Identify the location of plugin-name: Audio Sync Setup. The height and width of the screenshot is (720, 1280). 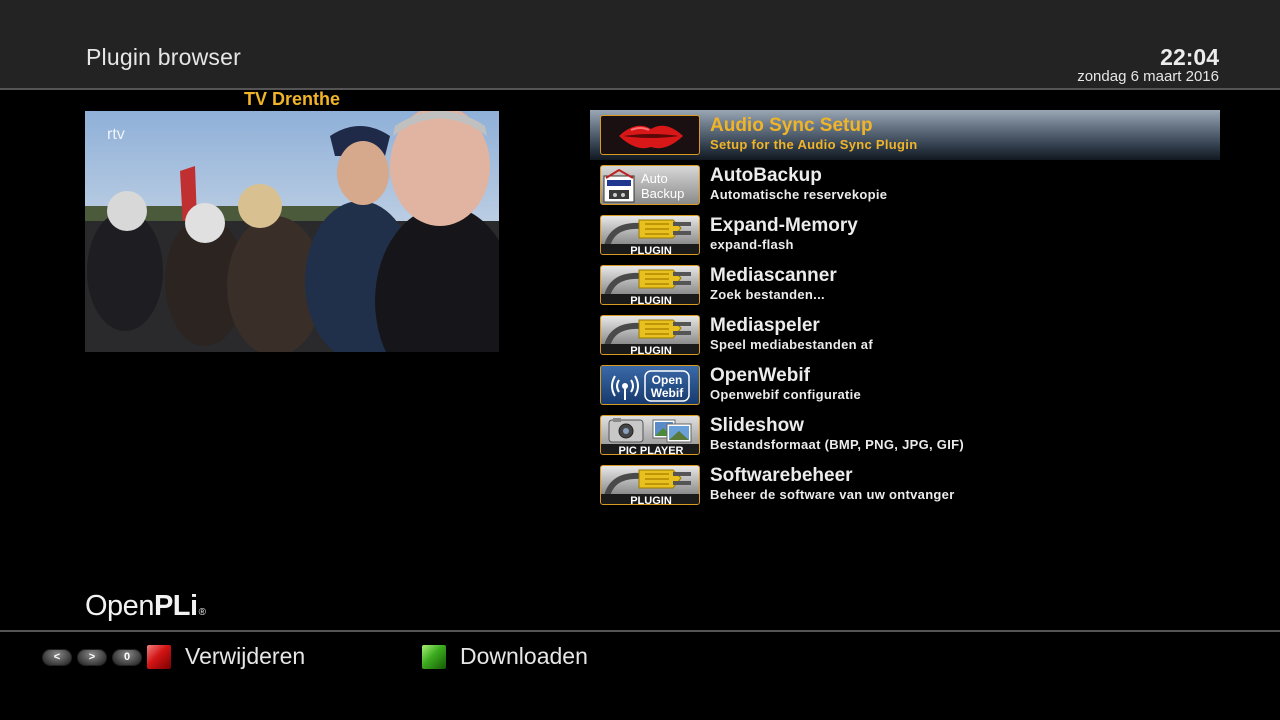
(791, 125).